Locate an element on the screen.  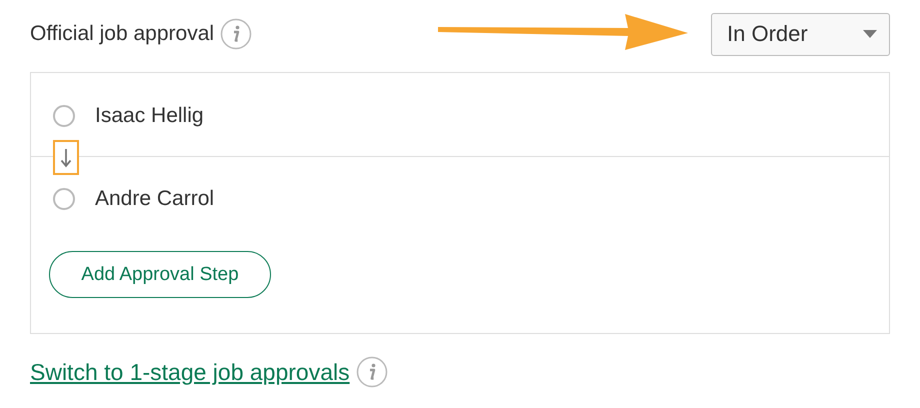
switch-stage-link: Switch to 1-stage job approvals is located at coordinates (190, 372).